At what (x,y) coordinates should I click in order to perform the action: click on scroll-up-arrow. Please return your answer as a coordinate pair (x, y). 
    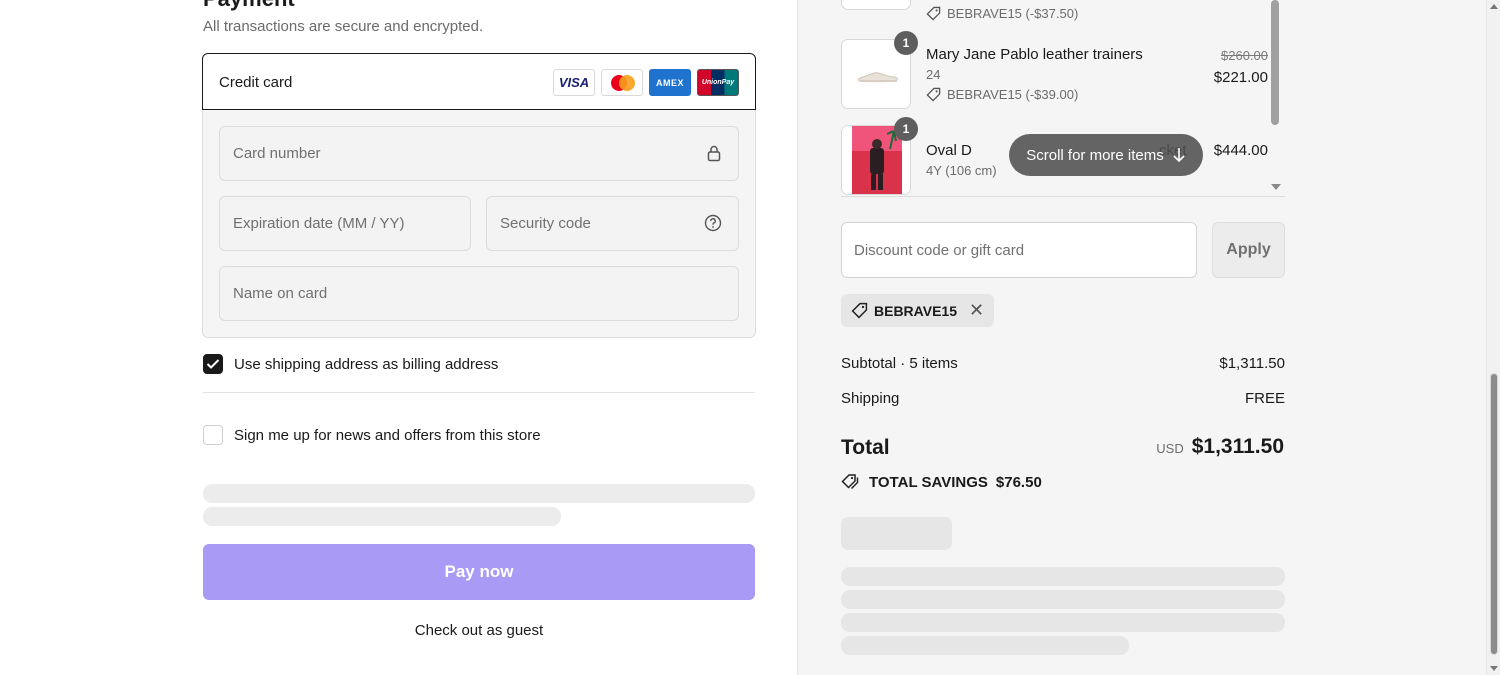
    Looking at the image, I should click on (1494, 6).